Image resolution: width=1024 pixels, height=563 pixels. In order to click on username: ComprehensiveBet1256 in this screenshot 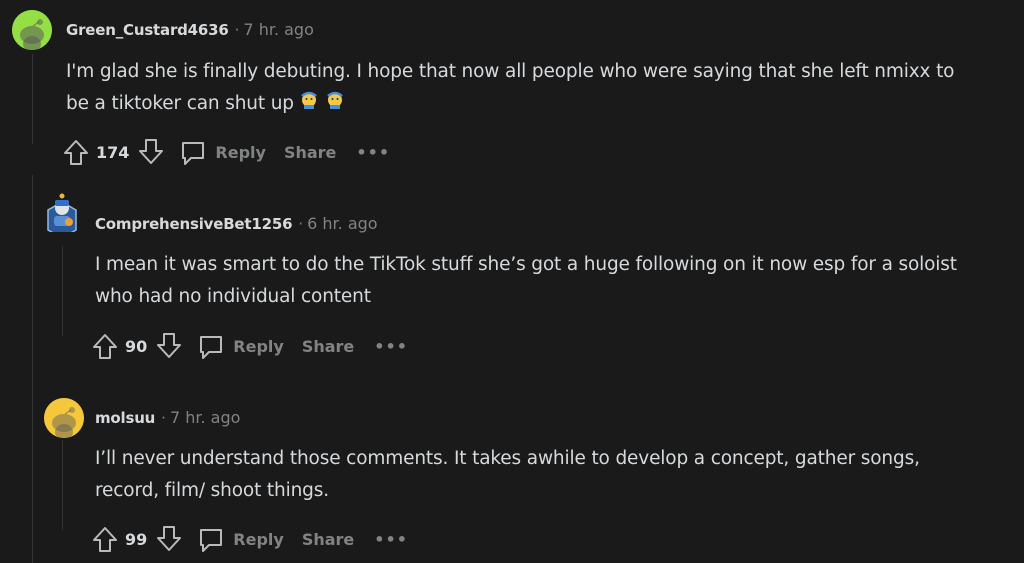, I will do `click(194, 224)`.